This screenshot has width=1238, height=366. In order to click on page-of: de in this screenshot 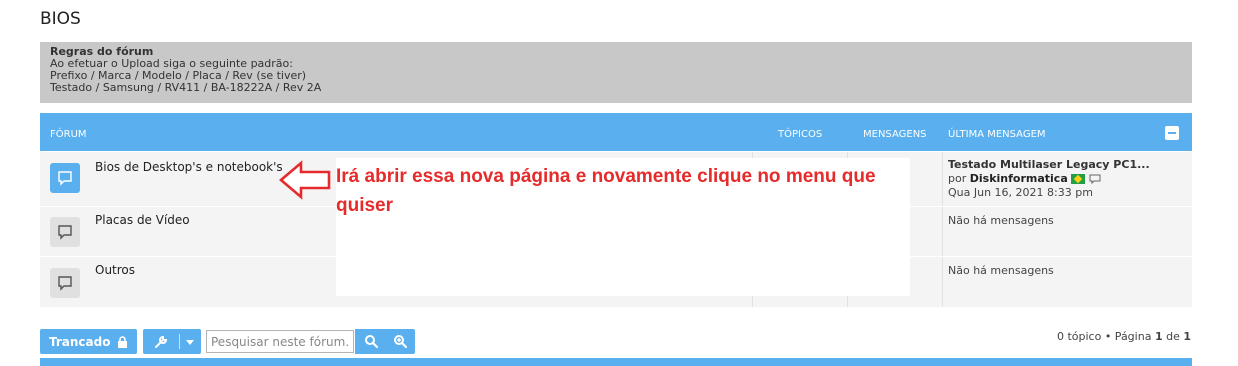, I will do `click(1173, 336)`.